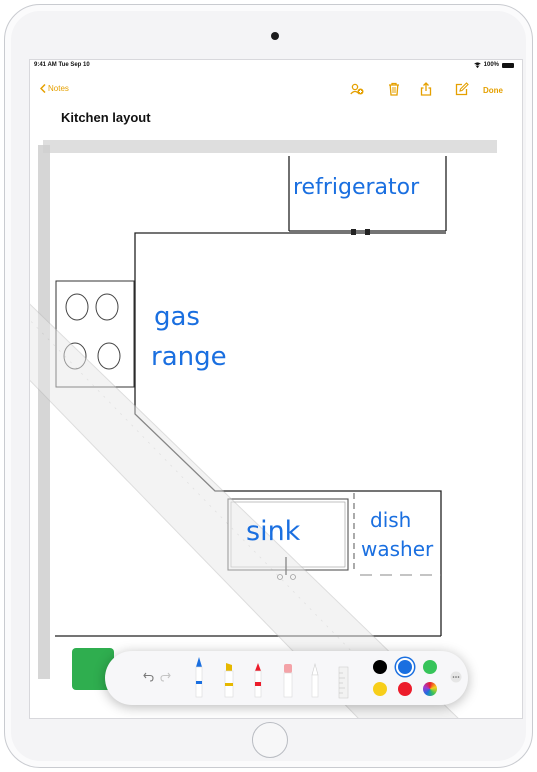 Image resolution: width=537 pixels, height=772 pixels. I want to click on home-button, so click(270, 740).